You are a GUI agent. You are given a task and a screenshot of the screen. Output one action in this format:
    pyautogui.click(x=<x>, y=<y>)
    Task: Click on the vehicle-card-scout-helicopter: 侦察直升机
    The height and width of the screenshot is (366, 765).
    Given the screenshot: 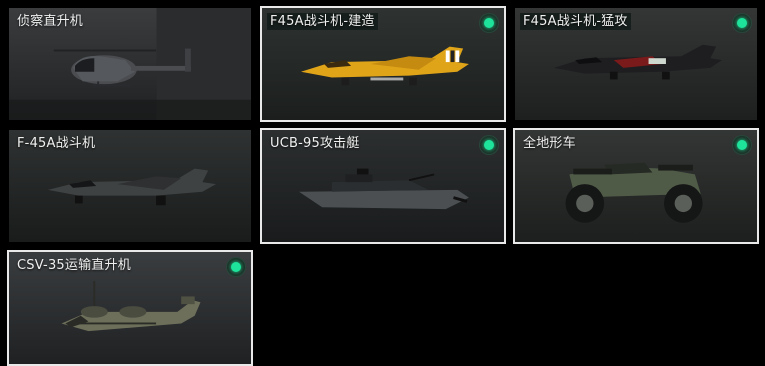 What is the action you would take?
    pyautogui.click(x=130, y=64)
    